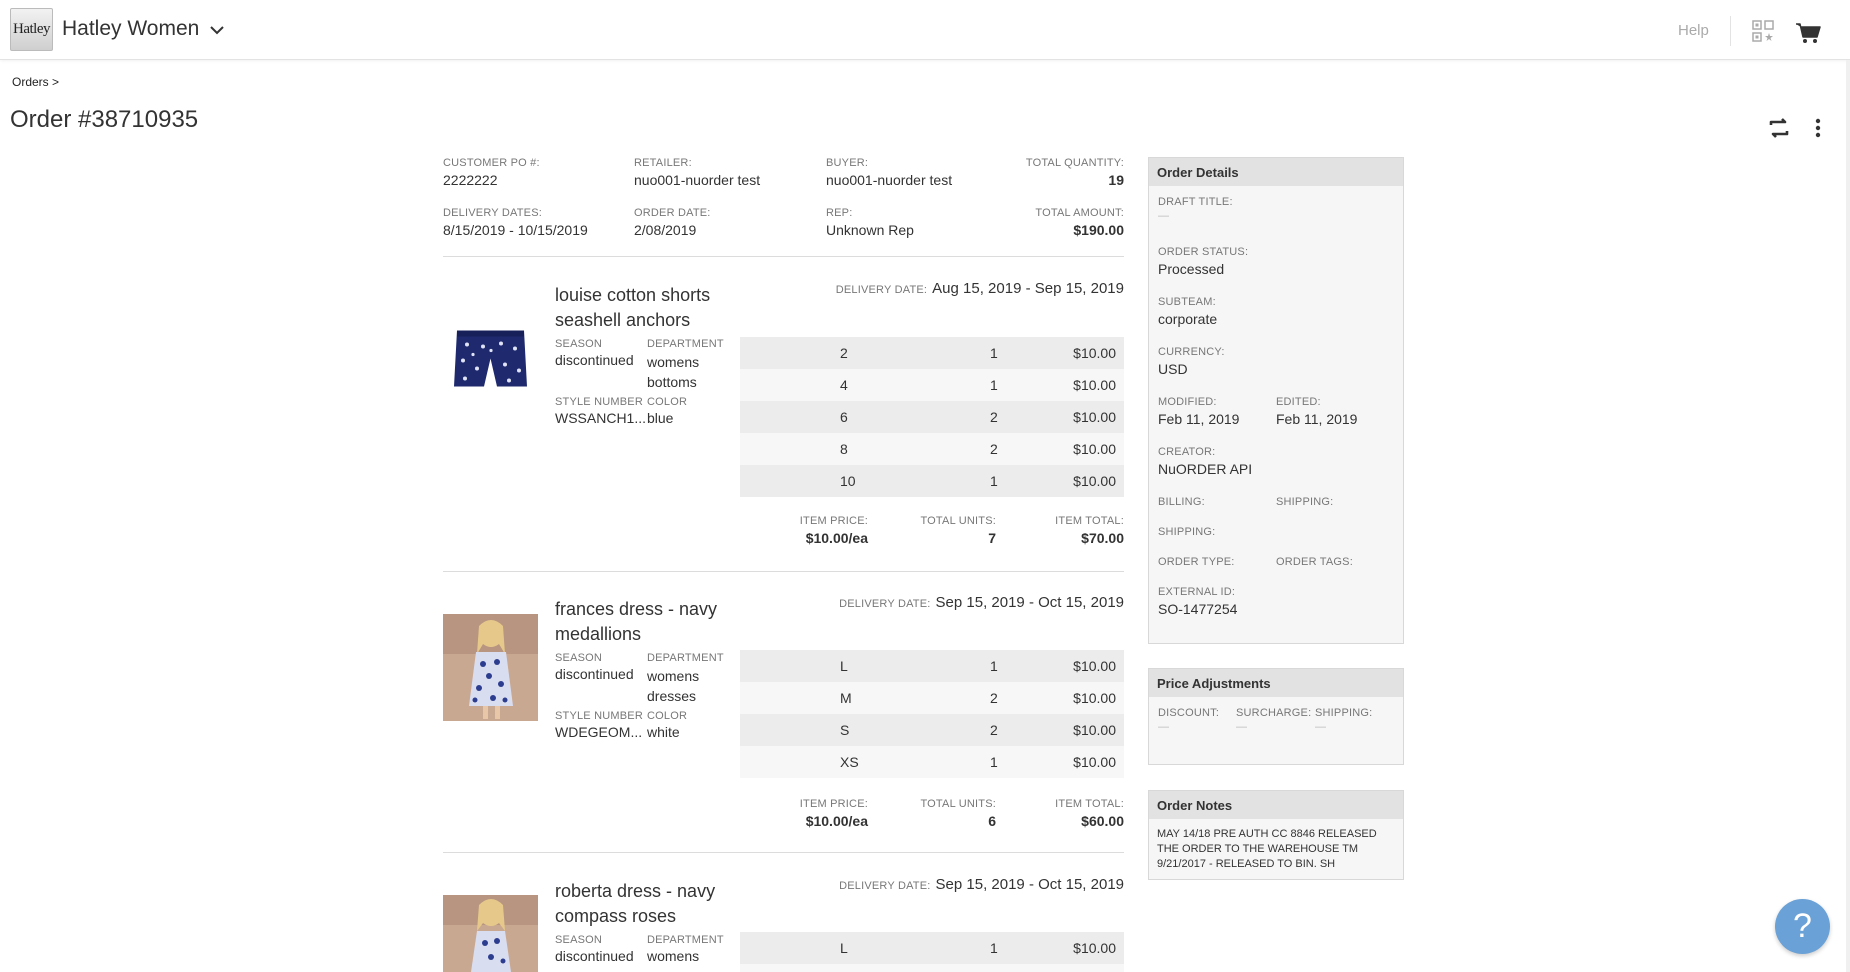 The width and height of the screenshot is (1850, 972). I want to click on linesheet-icon, so click(1763, 31).